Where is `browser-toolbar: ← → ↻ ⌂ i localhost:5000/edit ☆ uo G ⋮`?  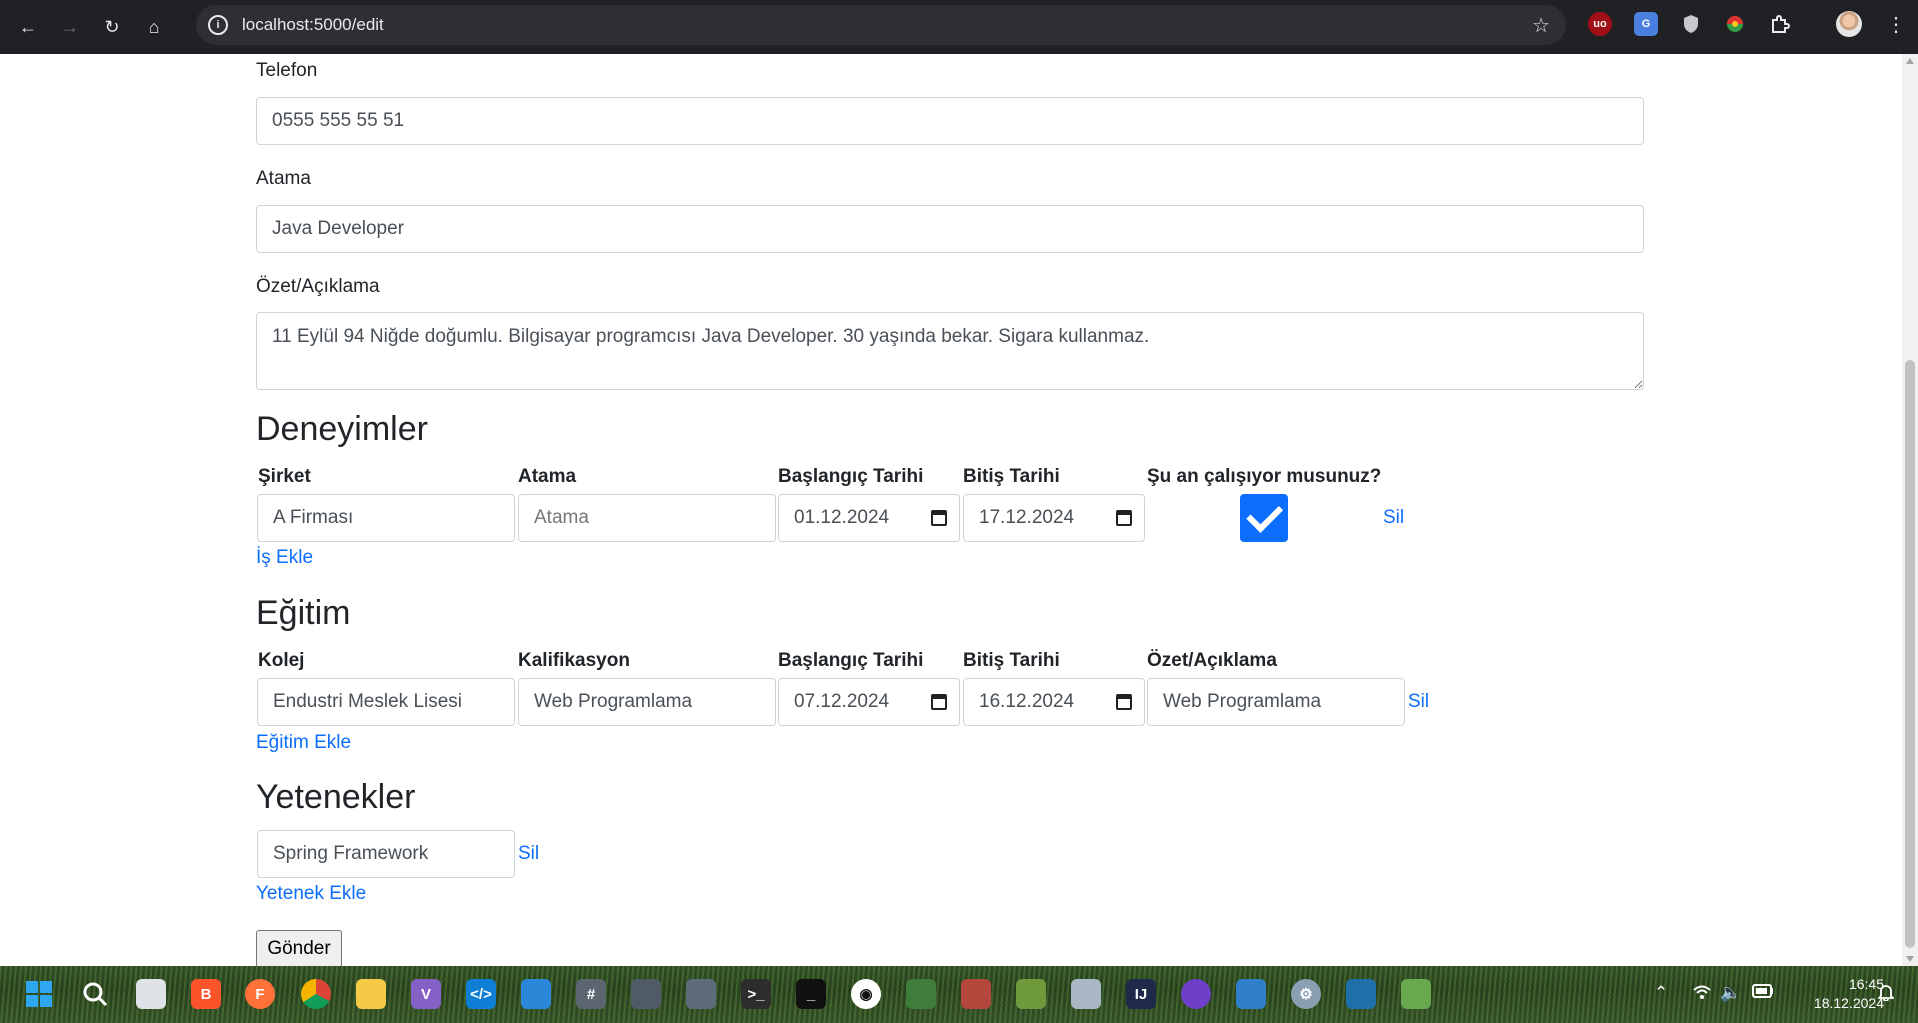 browser-toolbar: ← → ↻ ⌂ i localhost:5000/edit ☆ uo G ⋮ is located at coordinates (959, 27).